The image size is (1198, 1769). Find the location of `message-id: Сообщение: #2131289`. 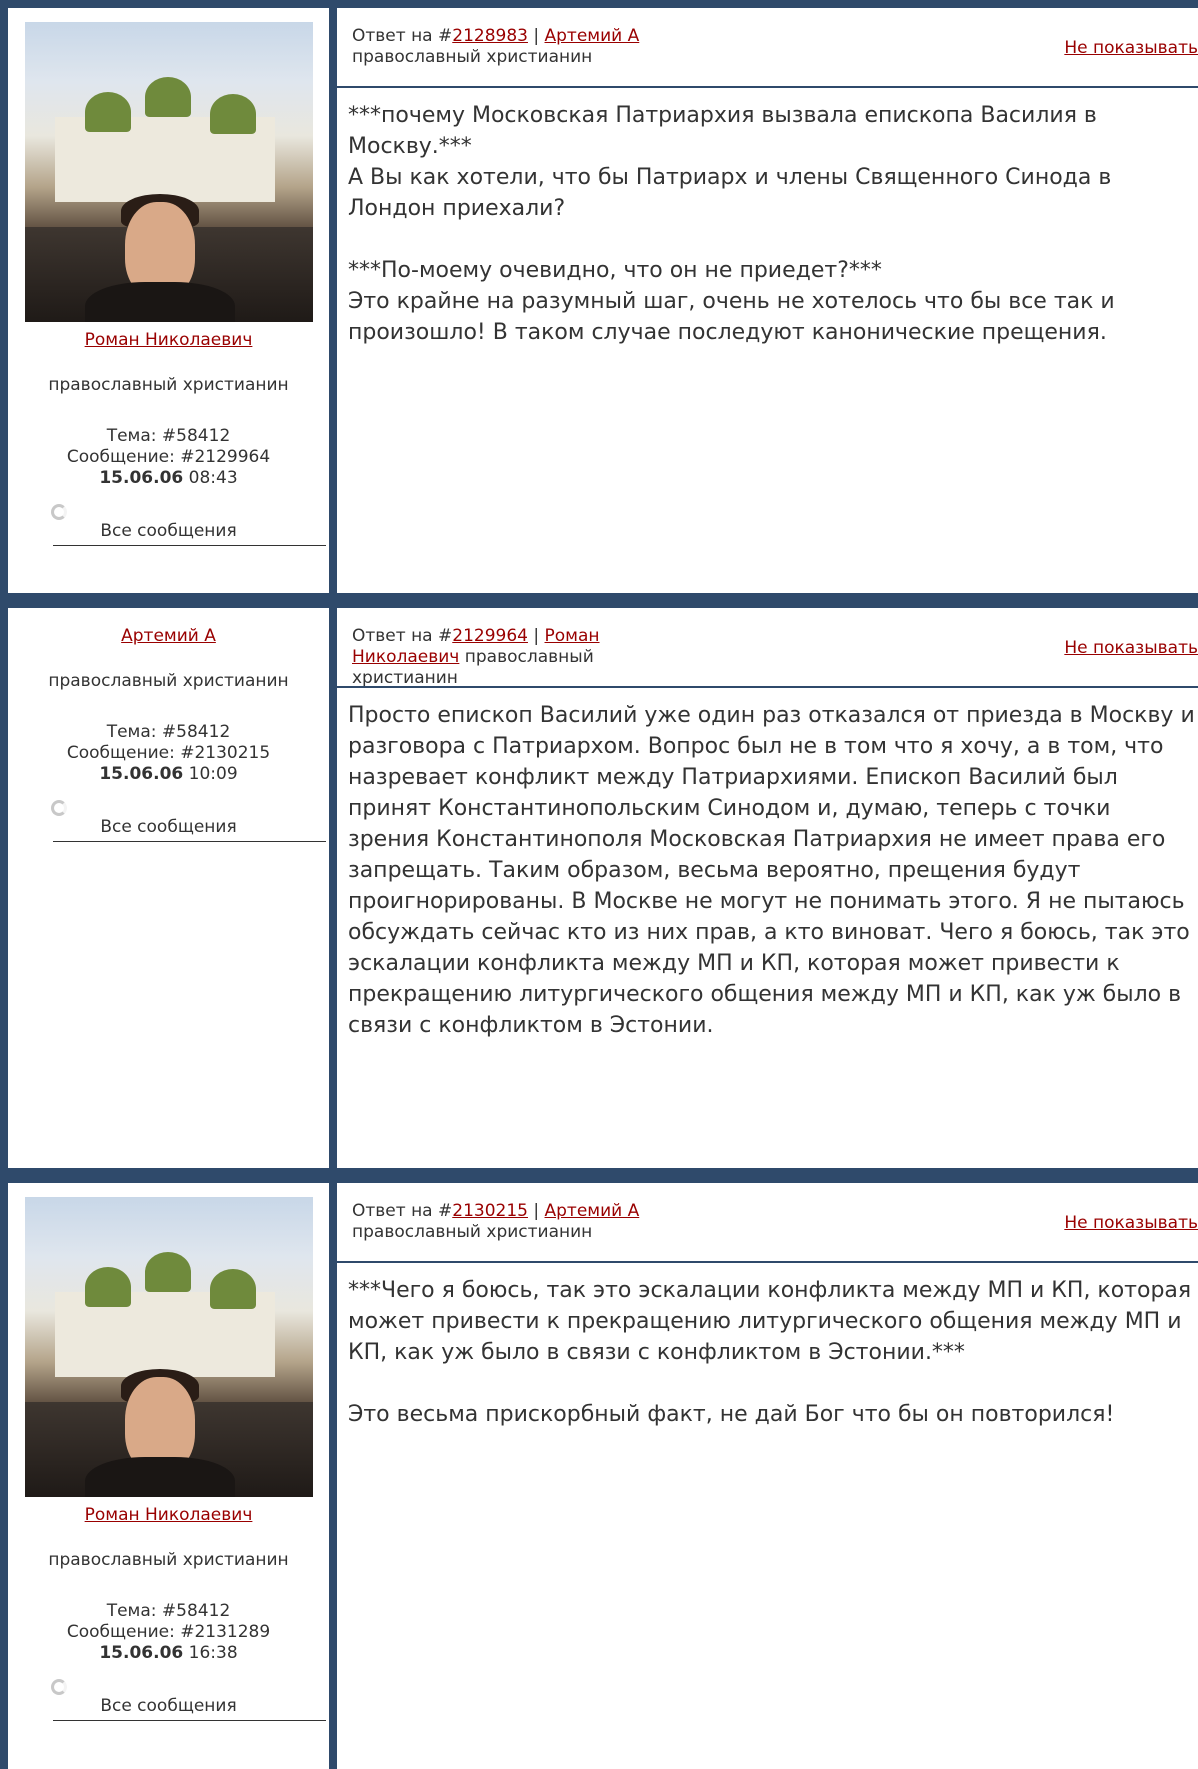

message-id: Сообщение: #2131289 is located at coordinates (168, 1632).